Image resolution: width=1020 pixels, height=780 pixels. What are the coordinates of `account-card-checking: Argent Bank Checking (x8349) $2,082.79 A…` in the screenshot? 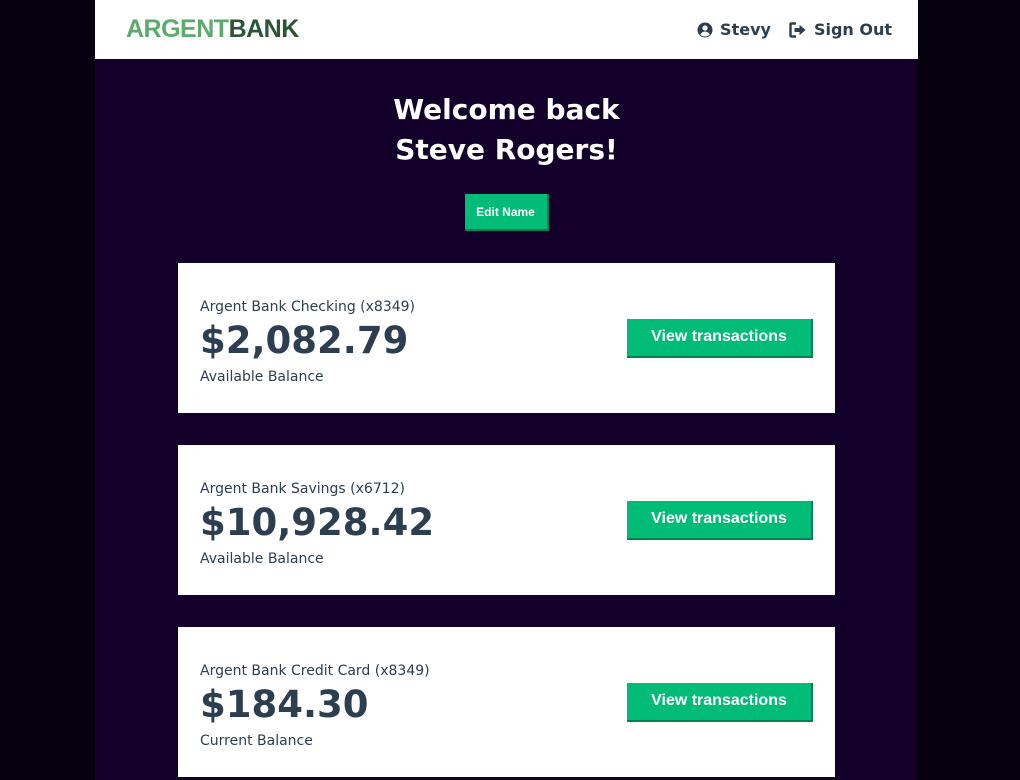 It's located at (506, 338).